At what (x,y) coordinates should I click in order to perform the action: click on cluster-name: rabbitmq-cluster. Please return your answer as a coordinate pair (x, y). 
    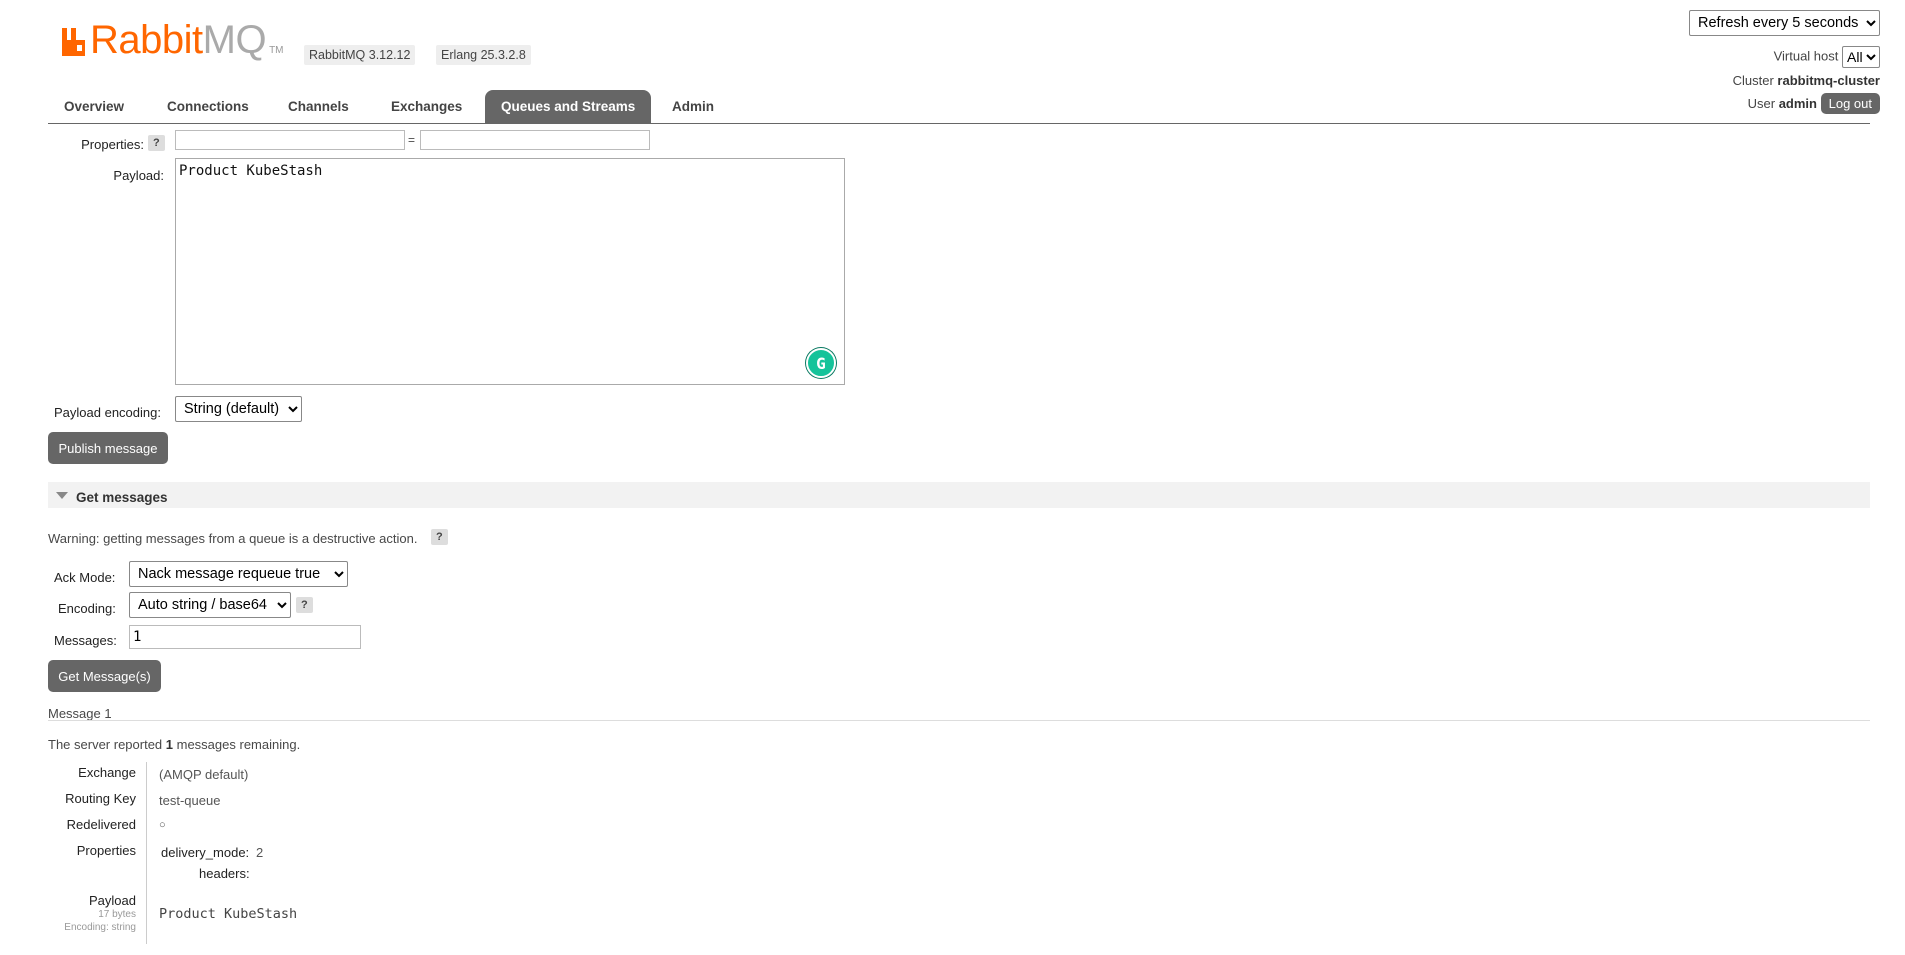
    Looking at the image, I should click on (1828, 80).